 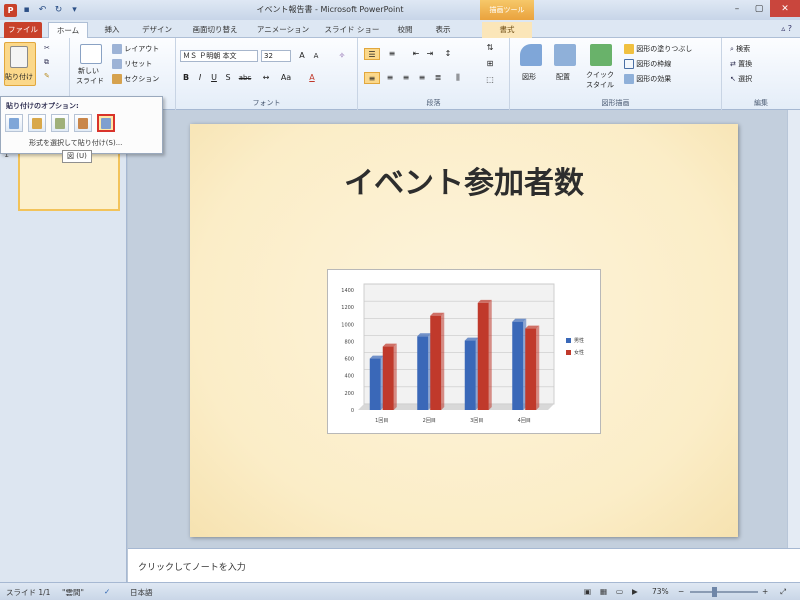 What do you see at coordinates (312, 78) in the screenshot?
I see `font-color-icon: A` at bounding box center [312, 78].